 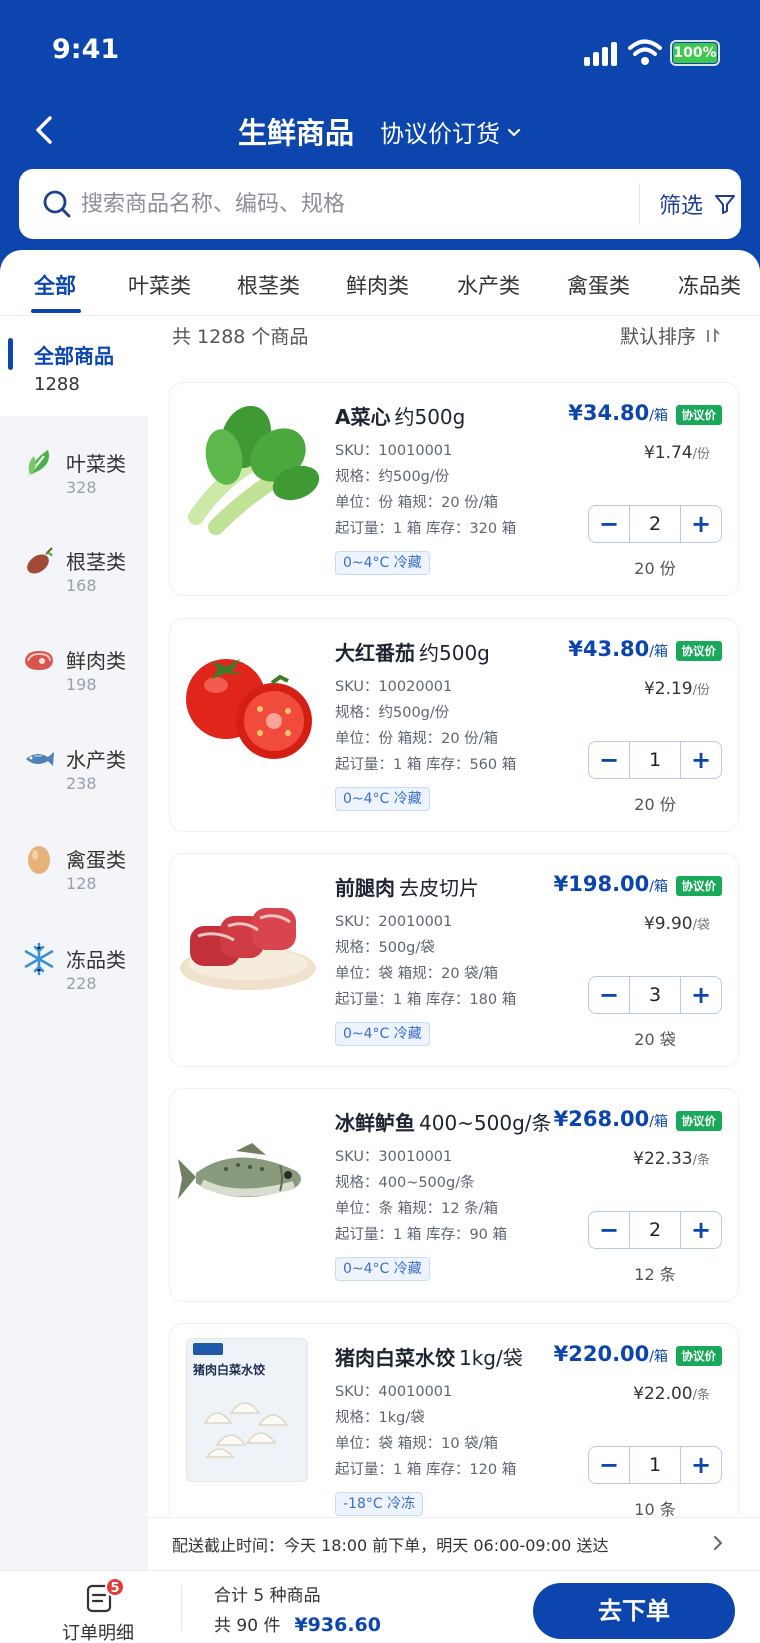 What do you see at coordinates (443, 1123) in the screenshot?
I see `product-name: 冰鲜鲈鱼 400~500g/条` at bounding box center [443, 1123].